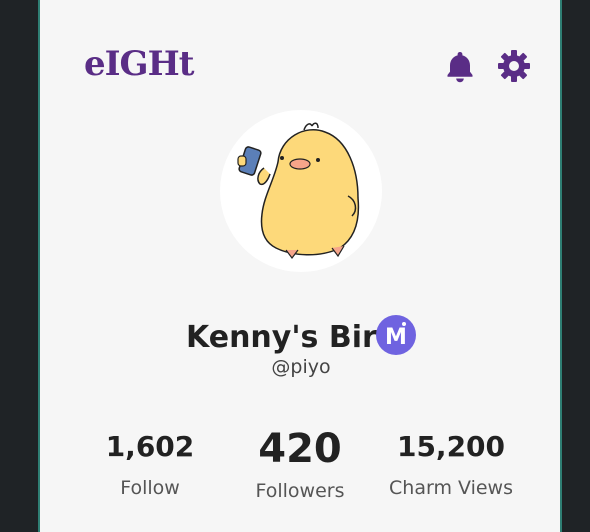  I want to click on avatar, so click(301, 191).